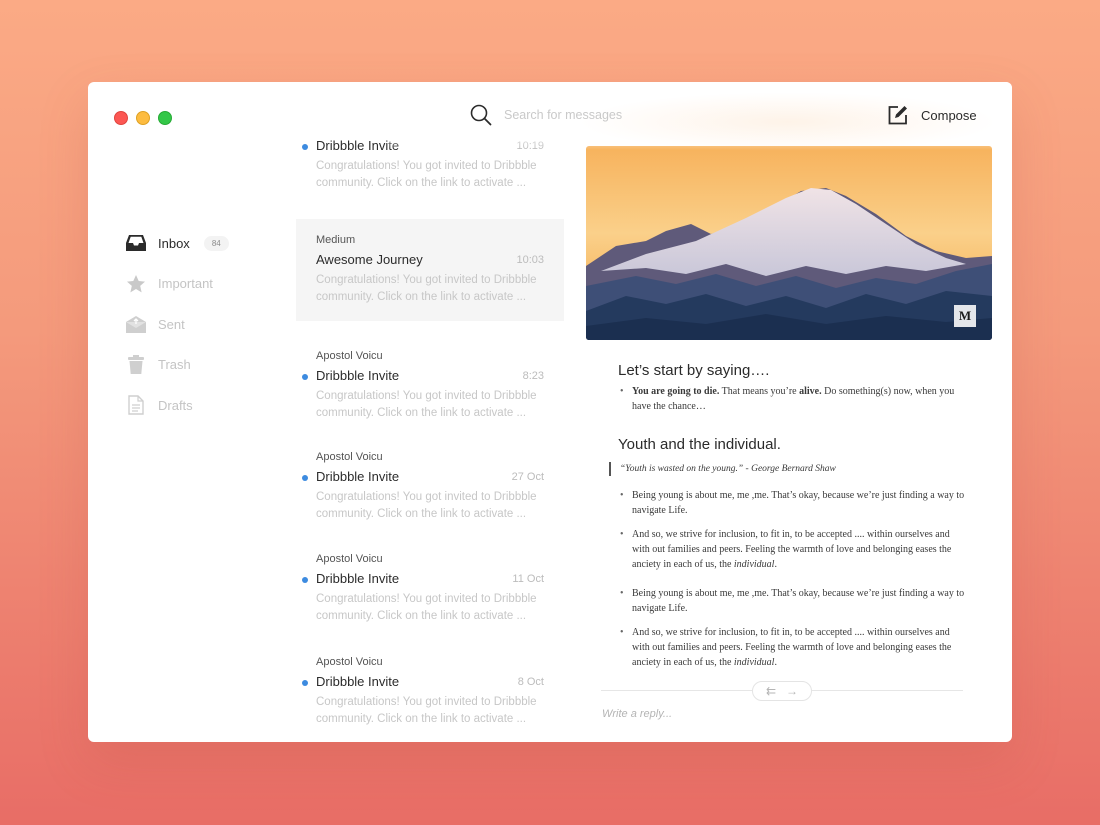 The image size is (1100, 825). What do you see at coordinates (136, 405) in the screenshot?
I see `document-icon` at bounding box center [136, 405].